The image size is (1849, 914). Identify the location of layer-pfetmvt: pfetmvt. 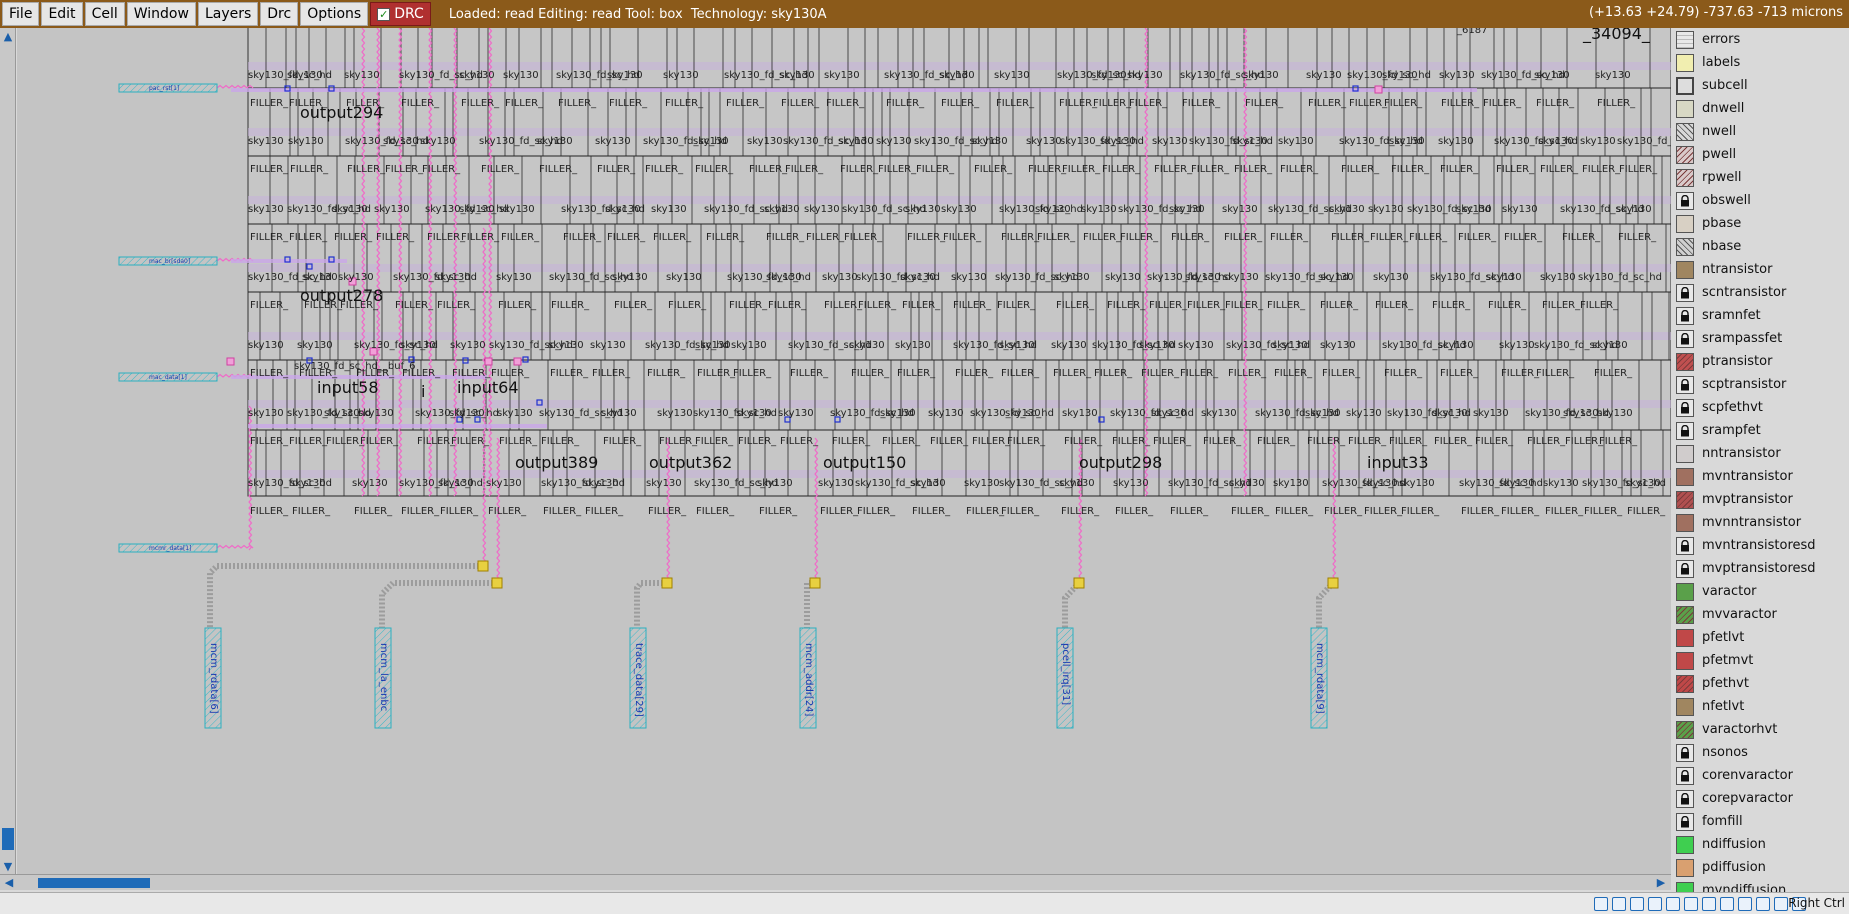
(1760, 660).